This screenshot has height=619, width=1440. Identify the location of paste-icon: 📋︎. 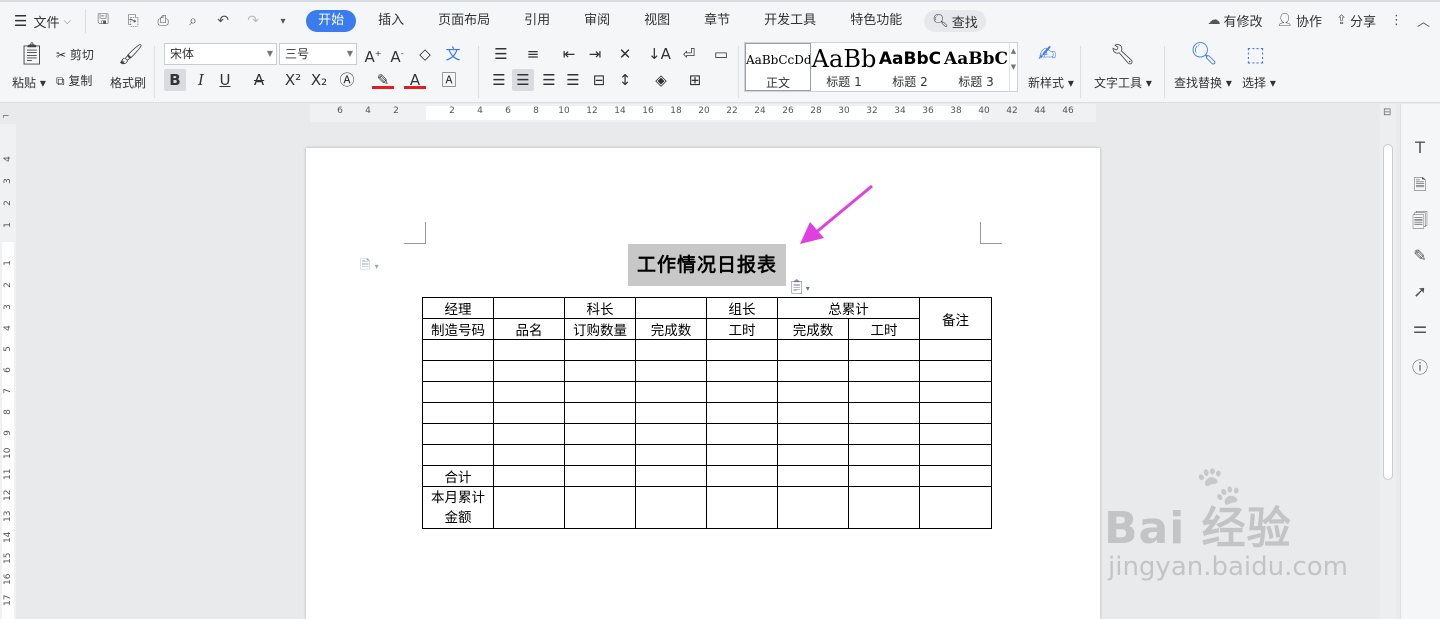
(32, 54).